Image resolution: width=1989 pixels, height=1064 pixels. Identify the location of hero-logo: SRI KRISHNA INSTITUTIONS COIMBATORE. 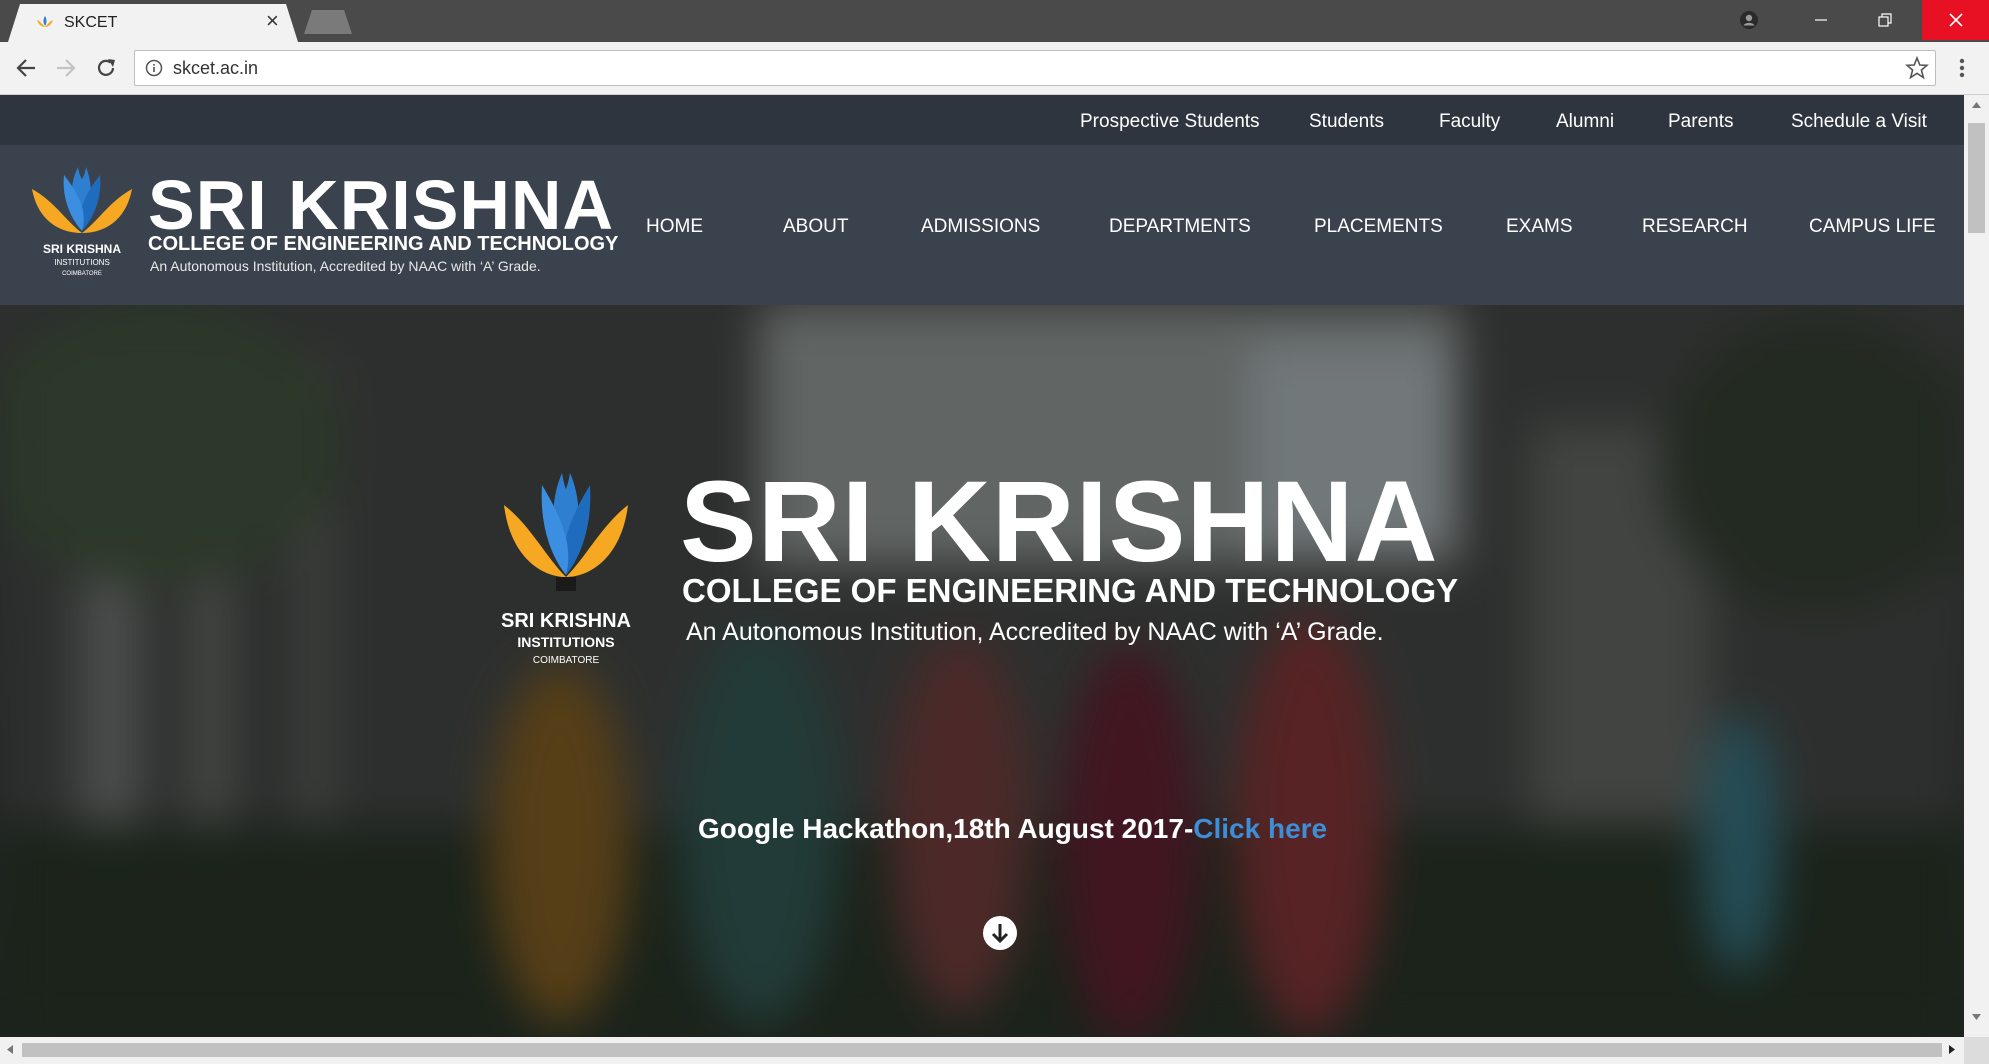
(566, 569).